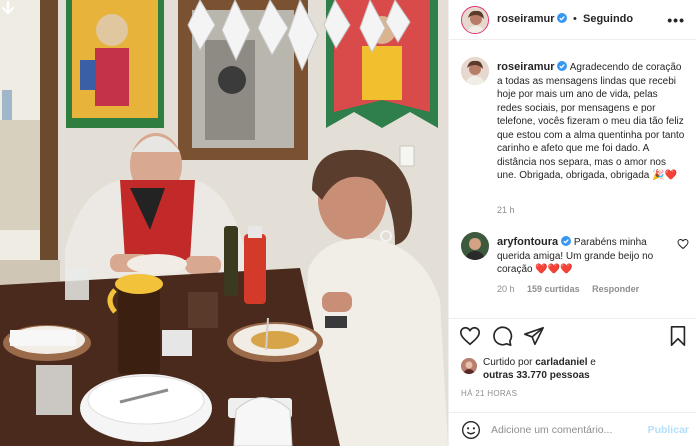 The height and width of the screenshot is (446, 696). I want to click on publish-button: Publicar, so click(668, 430).